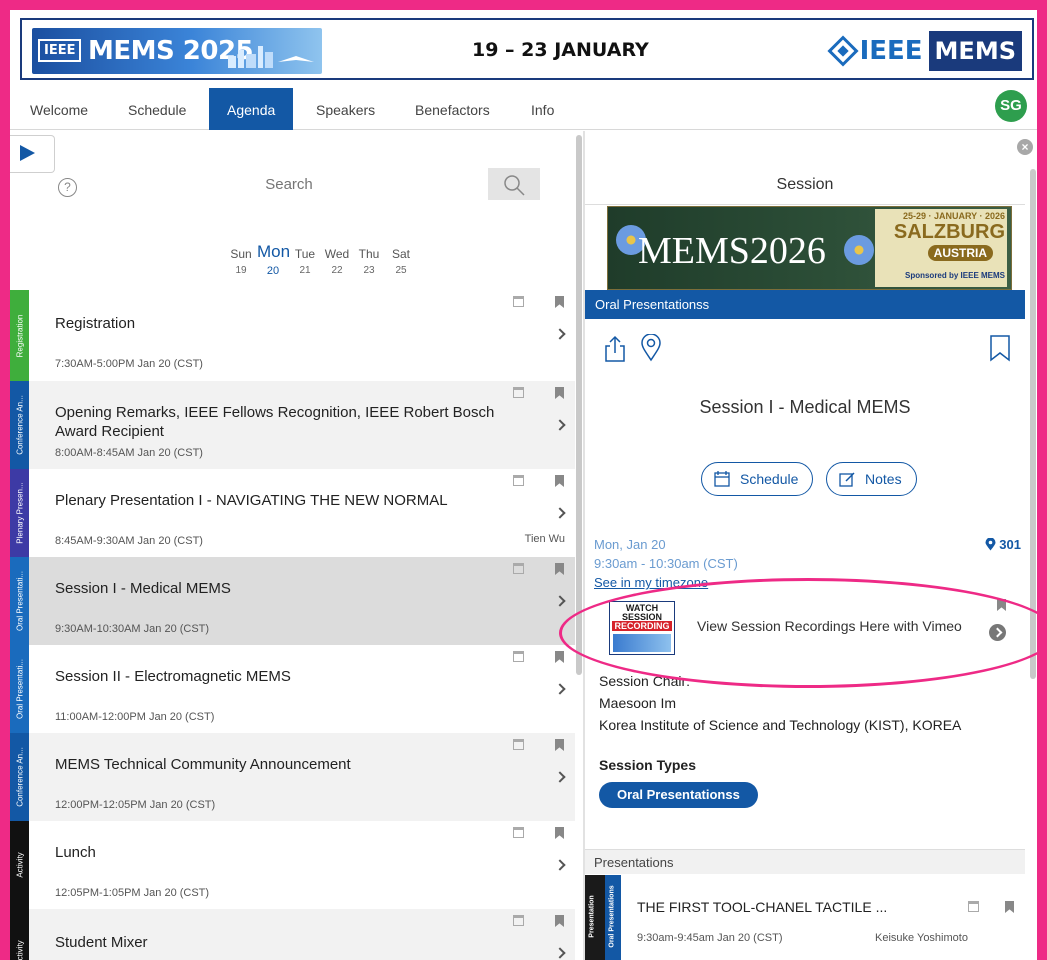 The width and height of the screenshot is (1047, 960). Describe the element at coordinates (129, 364) in the screenshot. I see `agenda-item-time: 7:30AM-5:00PM Jan 20 (CST)` at that location.